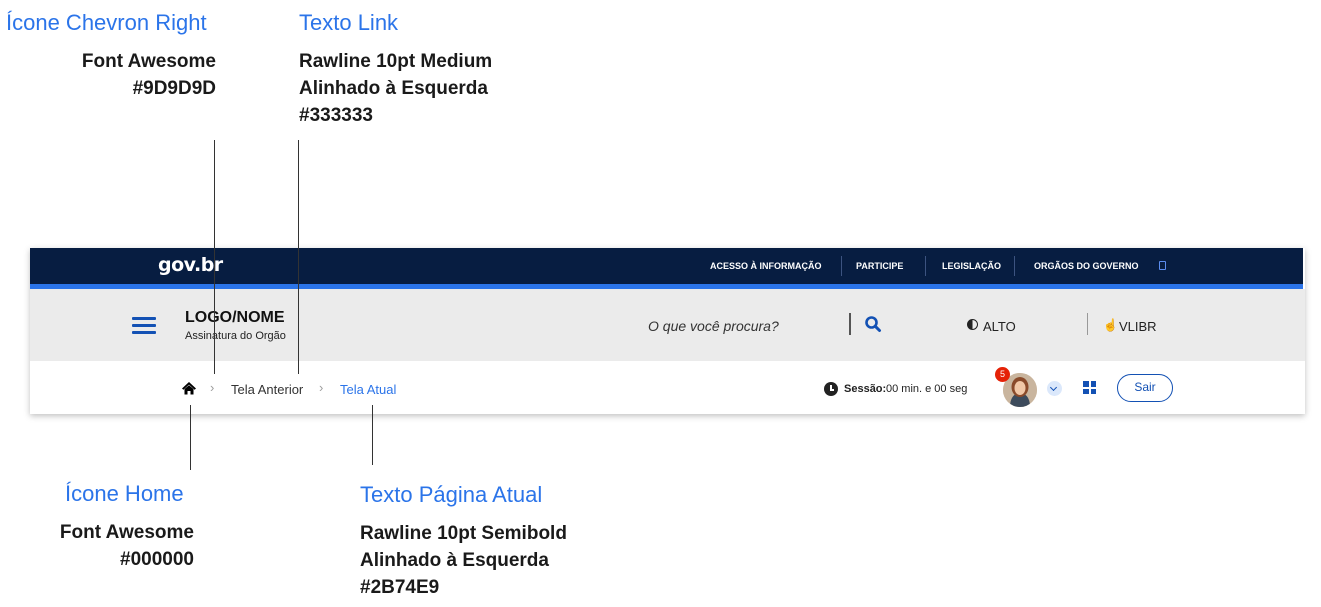 The image size is (1321, 607). Describe the element at coordinates (267, 389) in the screenshot. I see `breadcrumb-link-previous: Tela Anterior` at that location.